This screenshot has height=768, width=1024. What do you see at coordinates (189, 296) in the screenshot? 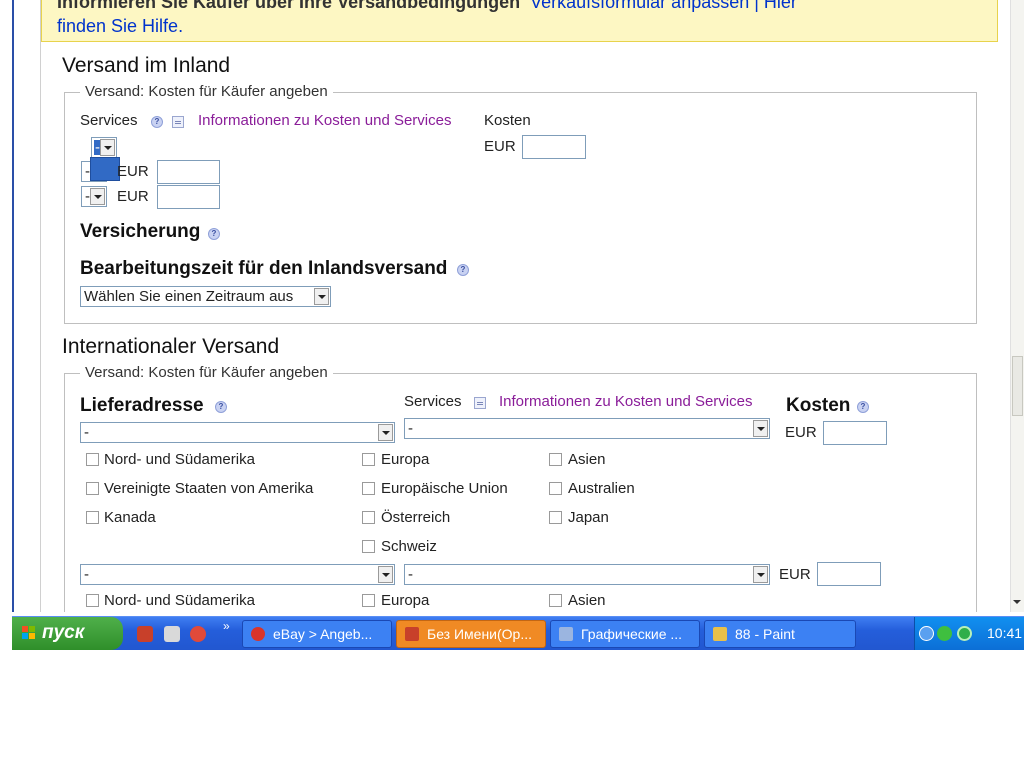
I see `select-value: Wählen Sie einen Zeitraum aus` at bounding box center [189, 296].